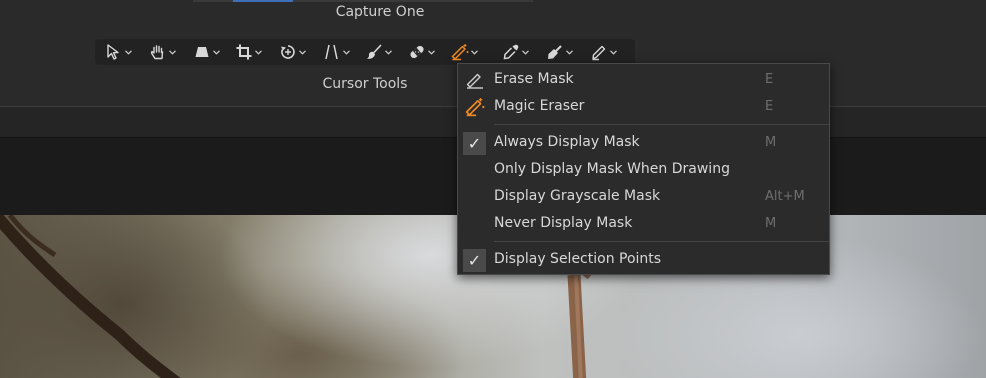 Image resolution: width=986 pixels, height=378 pixels. I want to click on menu-item-never-display-mask: Never Display Mask M, so click(643, 224).